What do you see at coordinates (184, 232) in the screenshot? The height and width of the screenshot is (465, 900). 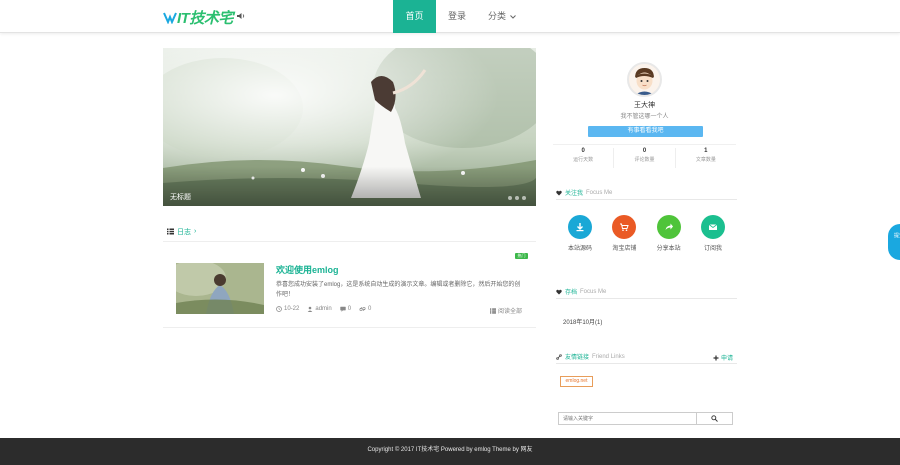 I see `category-label: 日志` at bounding box center [184, 232].